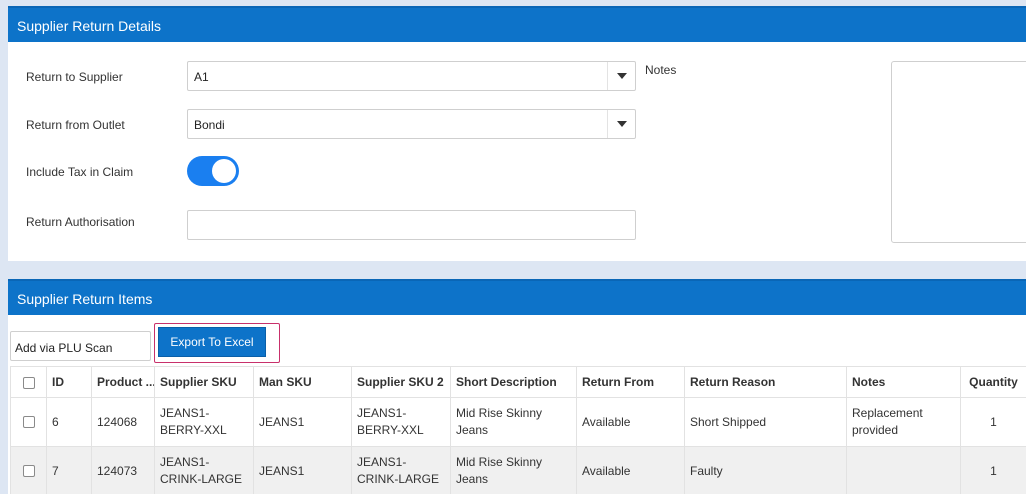 The height and width of the screenshot is (494, 1026). Describe the element at coordinates (69, 382) in the screenshot. I see `column-header-id: ID` at that location.